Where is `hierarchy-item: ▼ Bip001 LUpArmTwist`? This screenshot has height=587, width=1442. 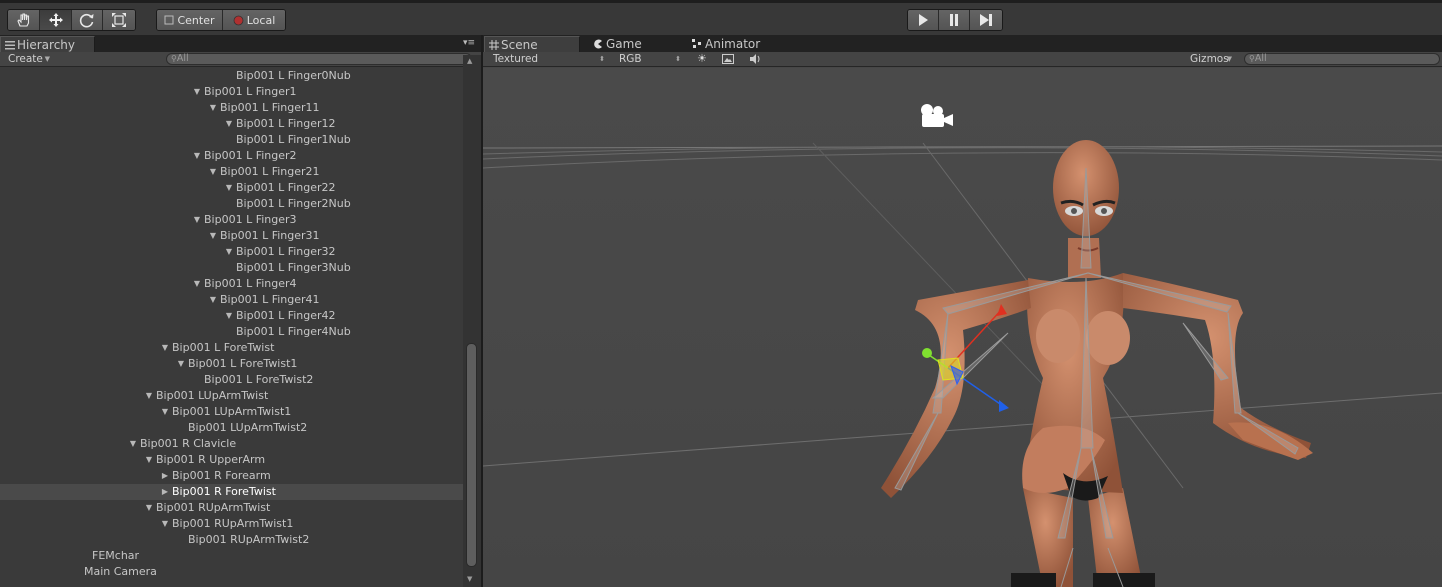
hierarchy-item: ▼ Bip001 LUpArmTwist is located at coordinates (231, 396).